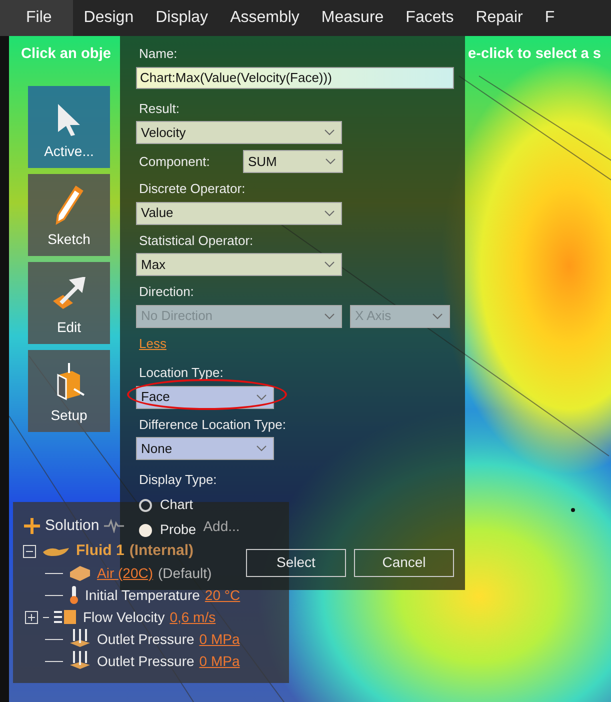  I want to click on field-label: Direction:, so click(166, 292).